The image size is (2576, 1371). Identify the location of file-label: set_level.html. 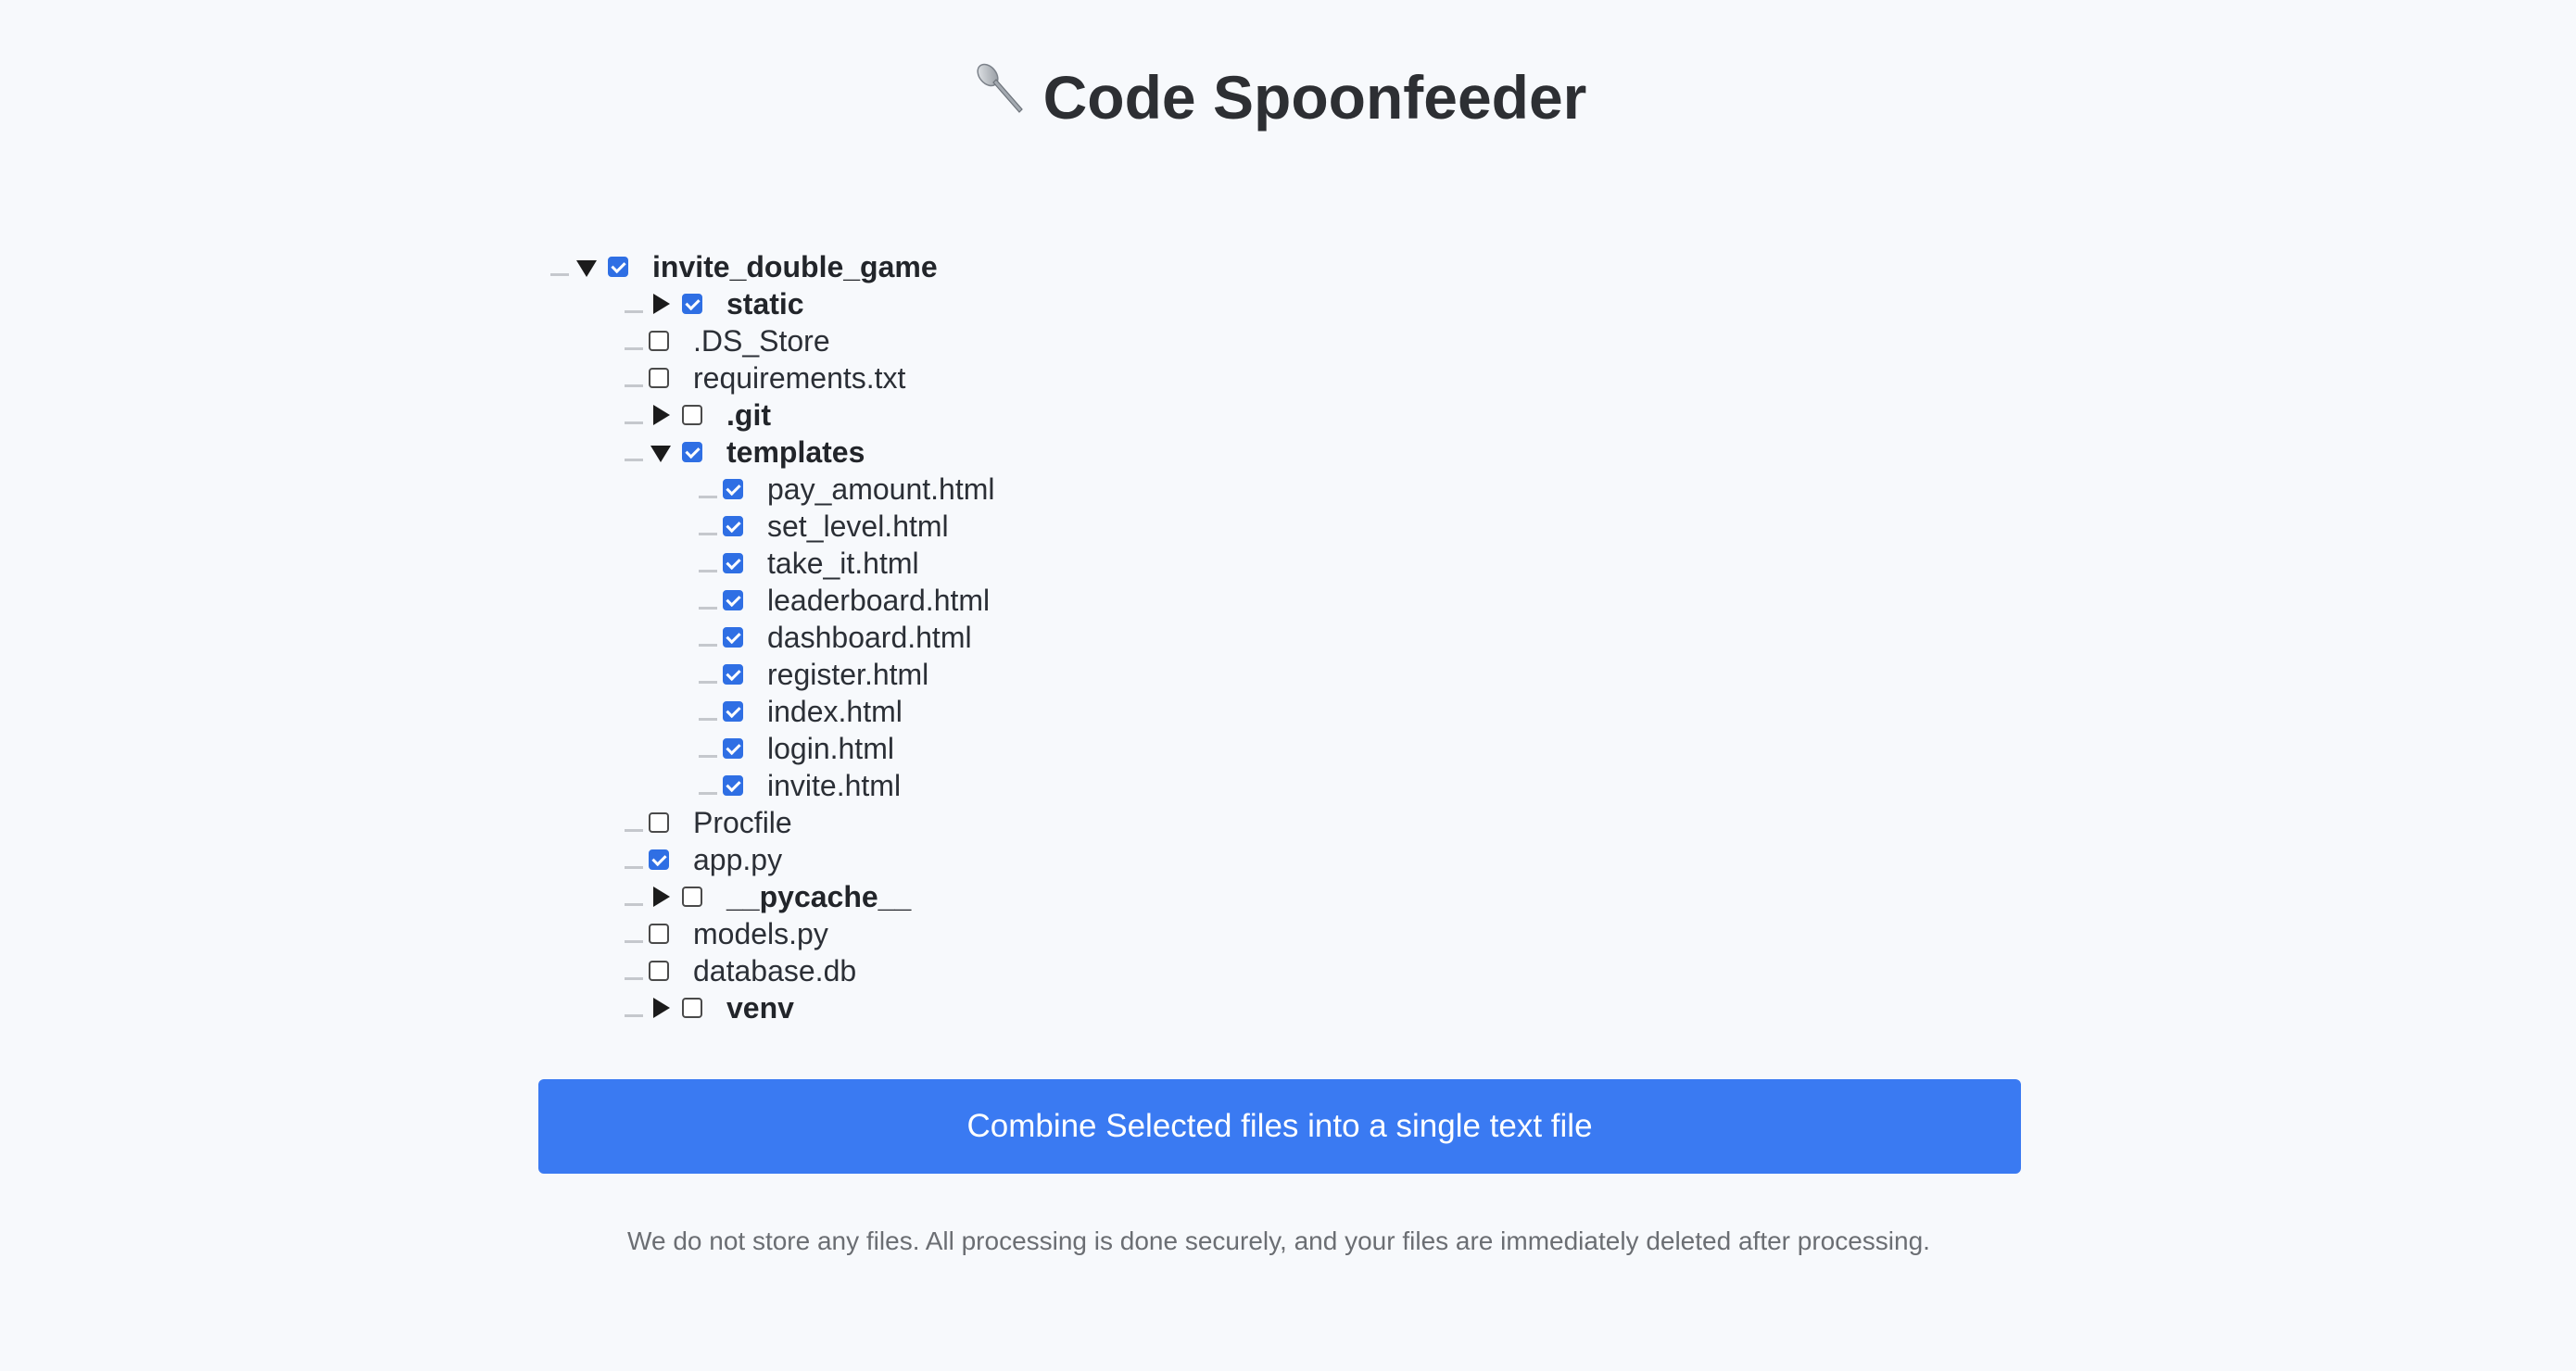
(858, 526).